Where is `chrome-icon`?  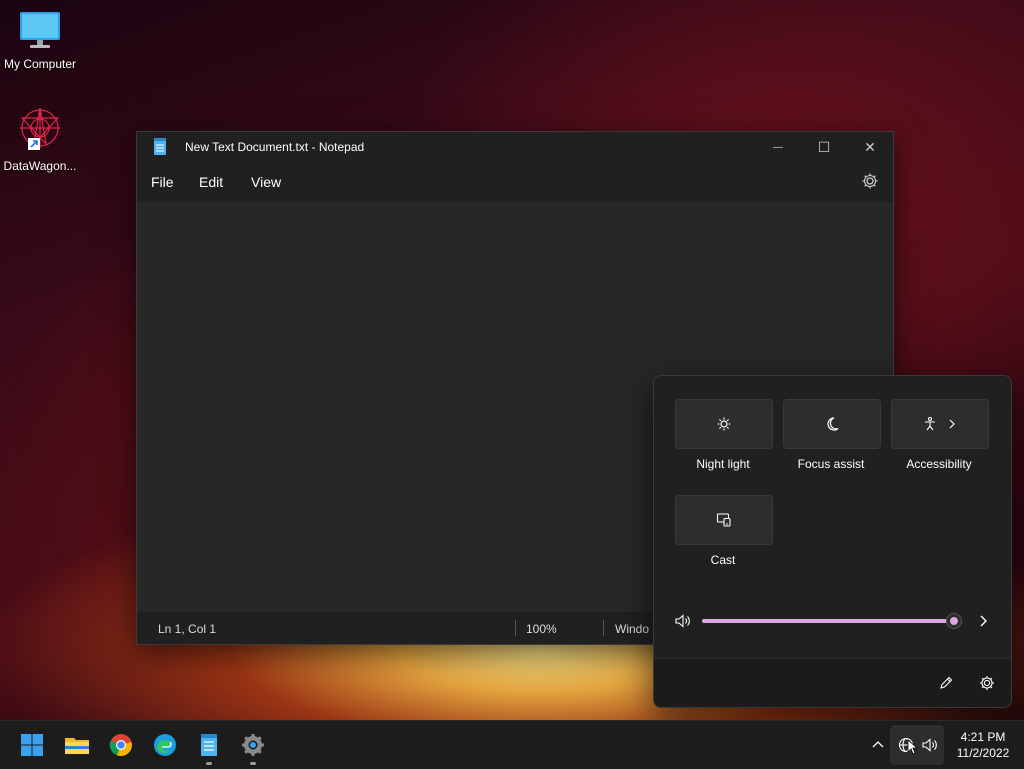 chrome-icon is located at coordinates (120, 745).